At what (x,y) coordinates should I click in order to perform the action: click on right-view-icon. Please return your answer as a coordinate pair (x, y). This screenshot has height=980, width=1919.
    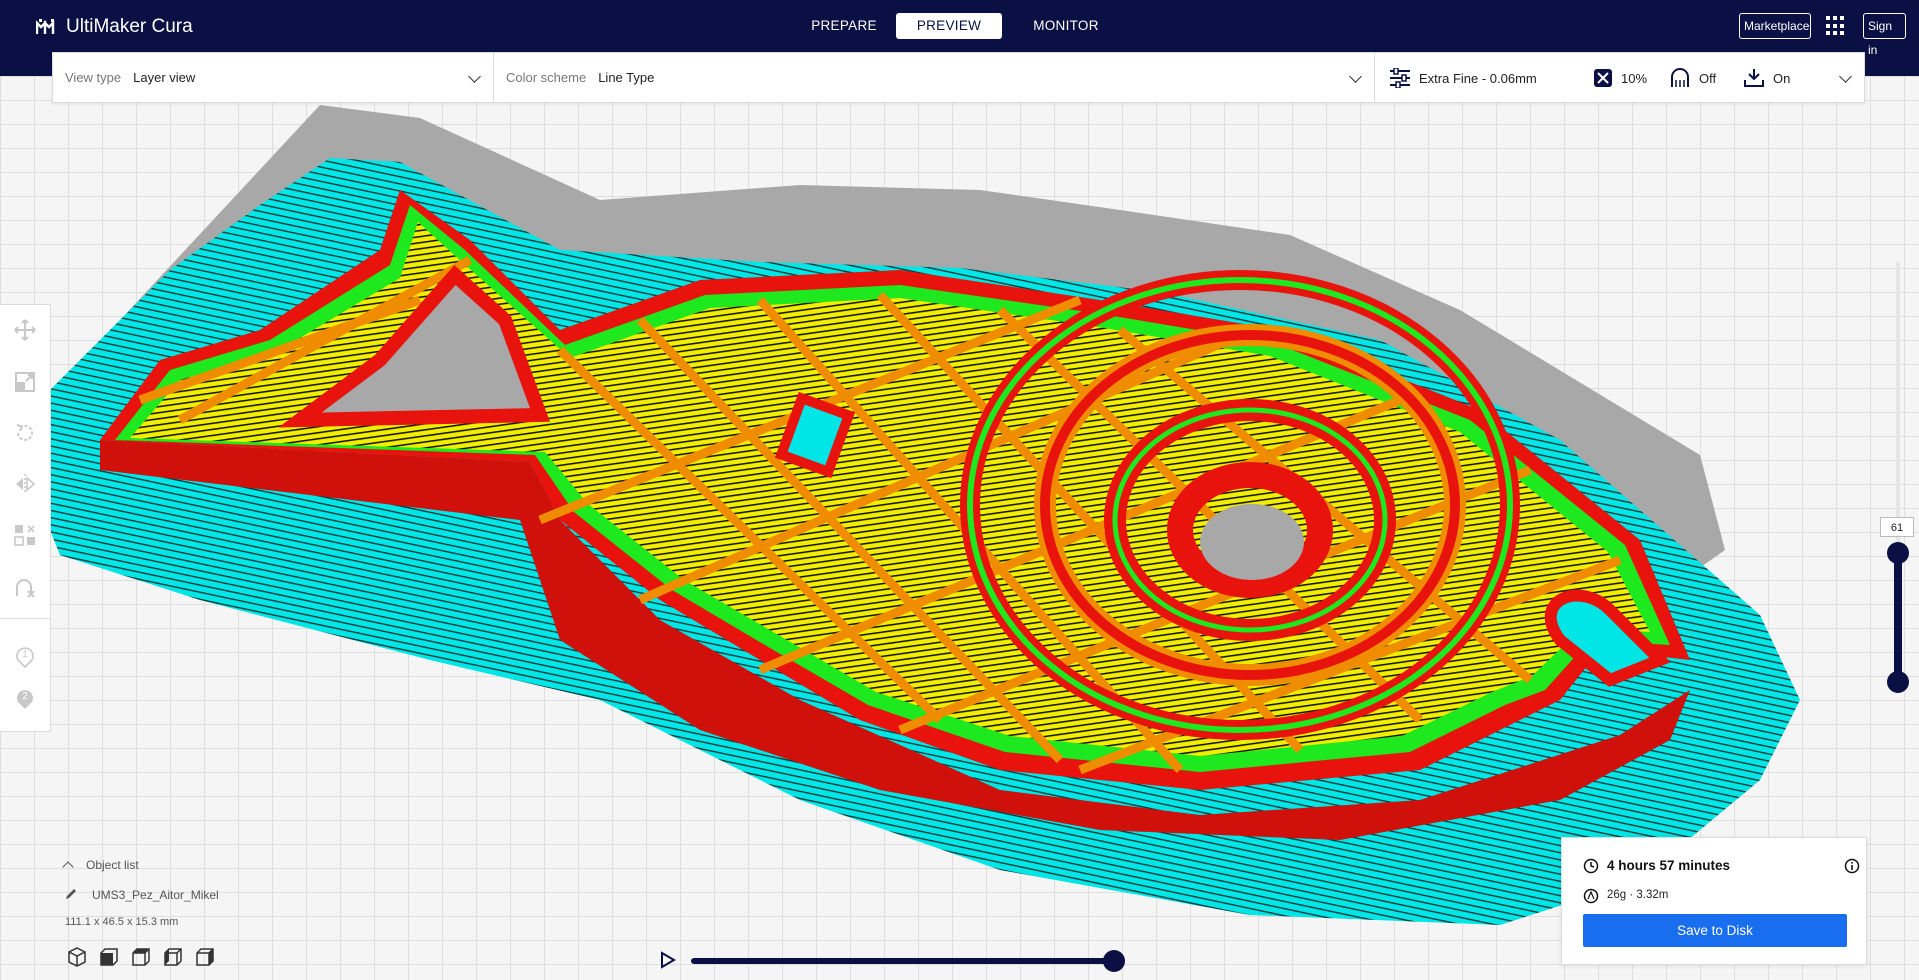
    Looking at the image, I should click on (205, 957).